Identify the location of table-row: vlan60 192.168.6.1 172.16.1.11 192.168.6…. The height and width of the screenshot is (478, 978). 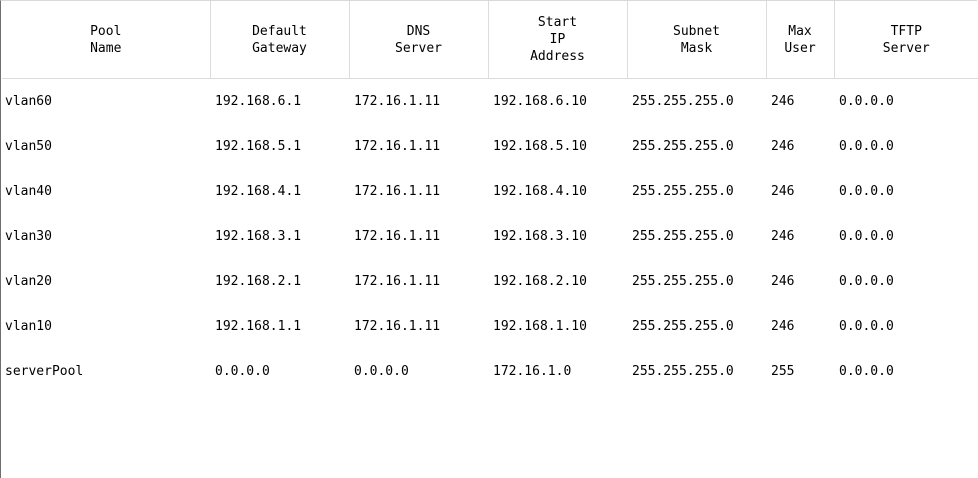
(490, 102).